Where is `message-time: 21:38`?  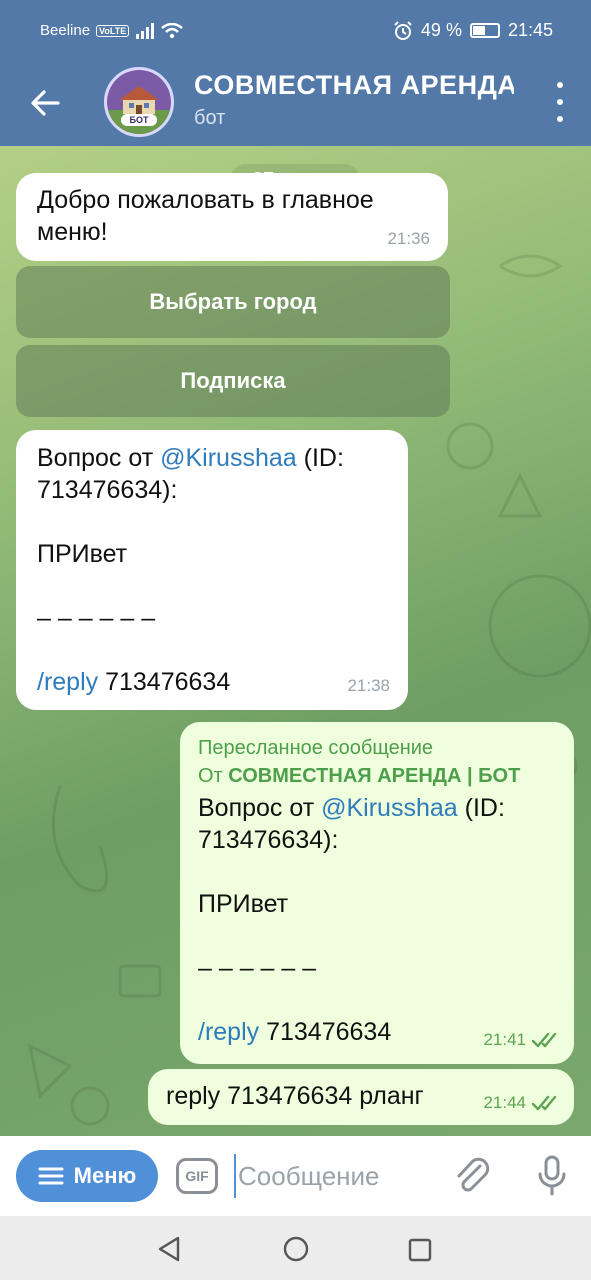
message-time: 21:38 is located at coordinates (368, 685).